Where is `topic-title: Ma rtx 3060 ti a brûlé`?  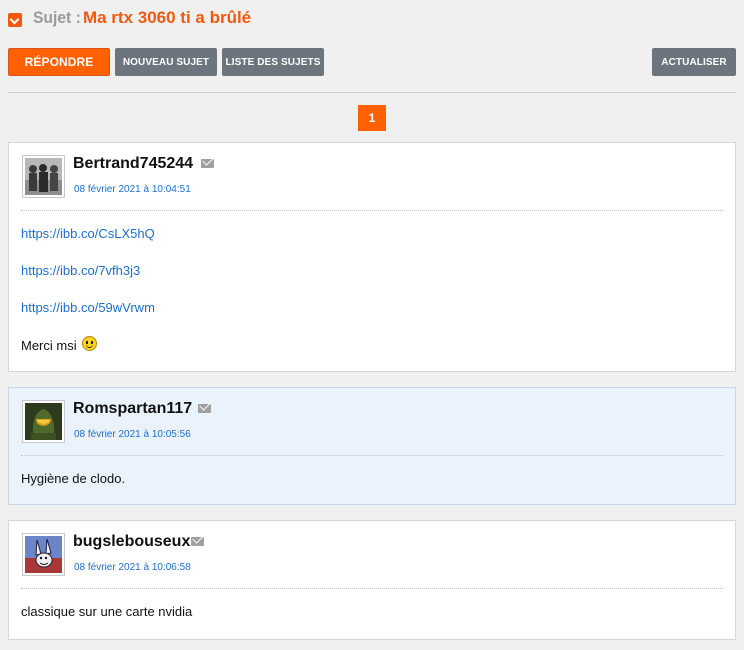 topic-title: Ma rtx 3060 ti a brûlé is located at coordinates (167, 17).